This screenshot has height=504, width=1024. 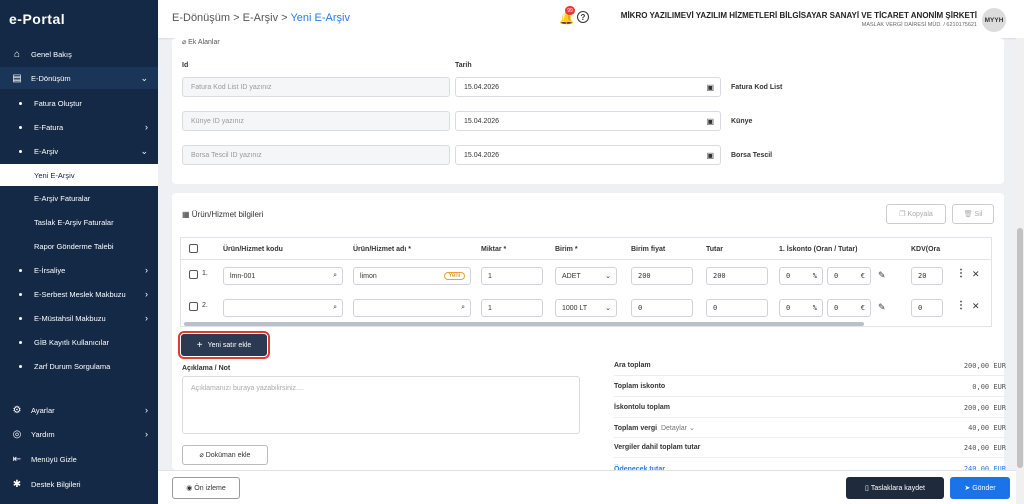 What do you see at coordinates (737, 308) in the screenshot?
I see `row-2-total-input: 0` at bounding box center [737, 308].